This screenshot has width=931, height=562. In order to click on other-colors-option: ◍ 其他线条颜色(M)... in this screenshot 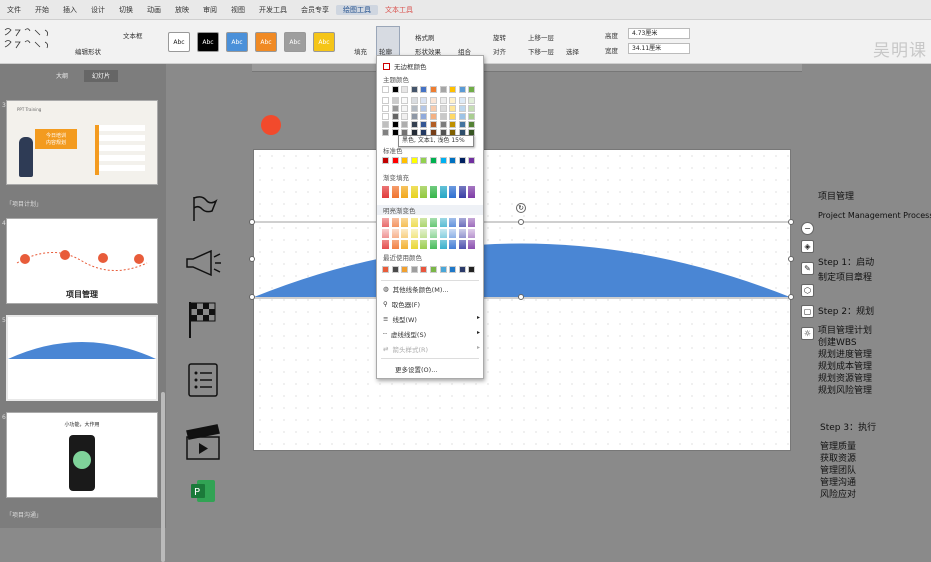, I will do `click(416, 289)`.